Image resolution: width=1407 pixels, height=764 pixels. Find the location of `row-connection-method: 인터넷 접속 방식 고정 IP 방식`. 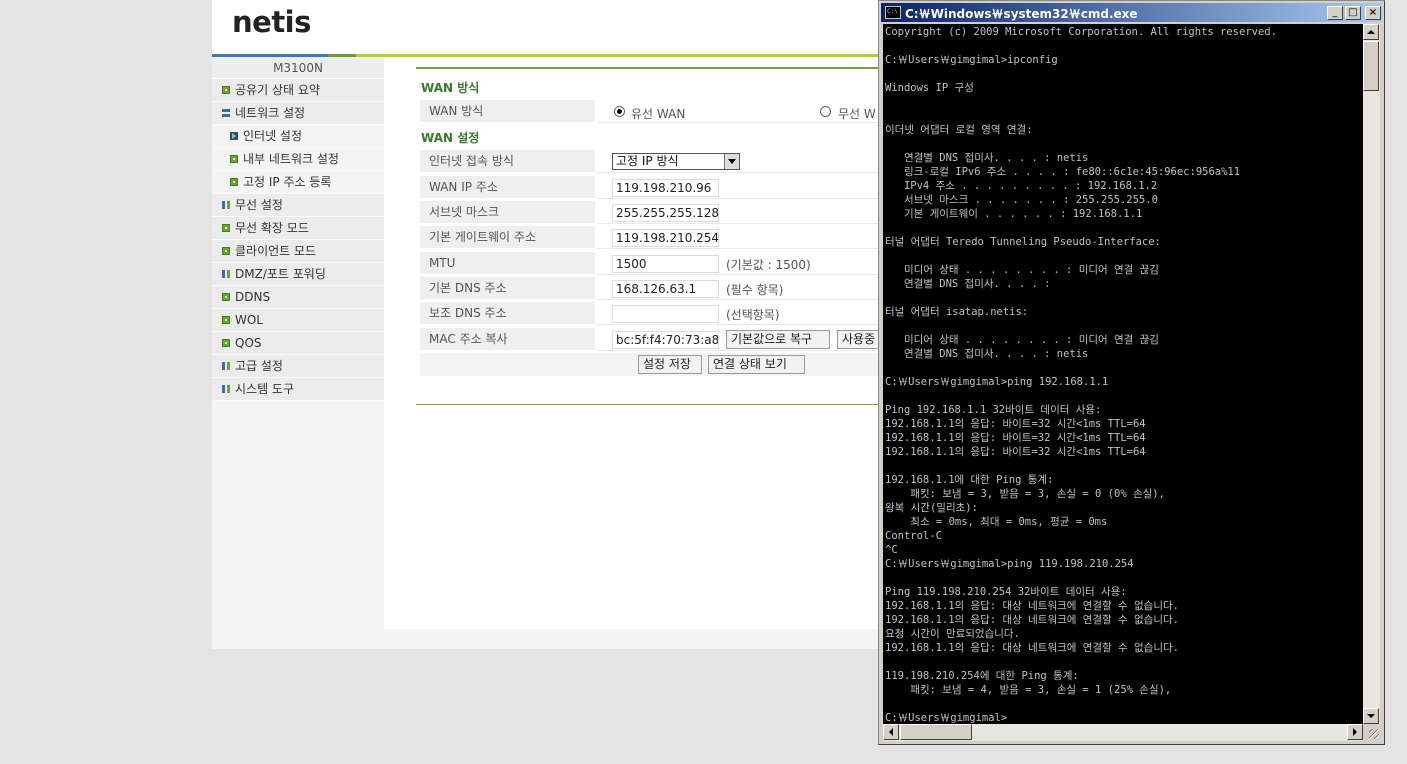

row-connection-method: 인터넷 접속 방식 고정 IP 방식 is located at coordinates (661, 161).